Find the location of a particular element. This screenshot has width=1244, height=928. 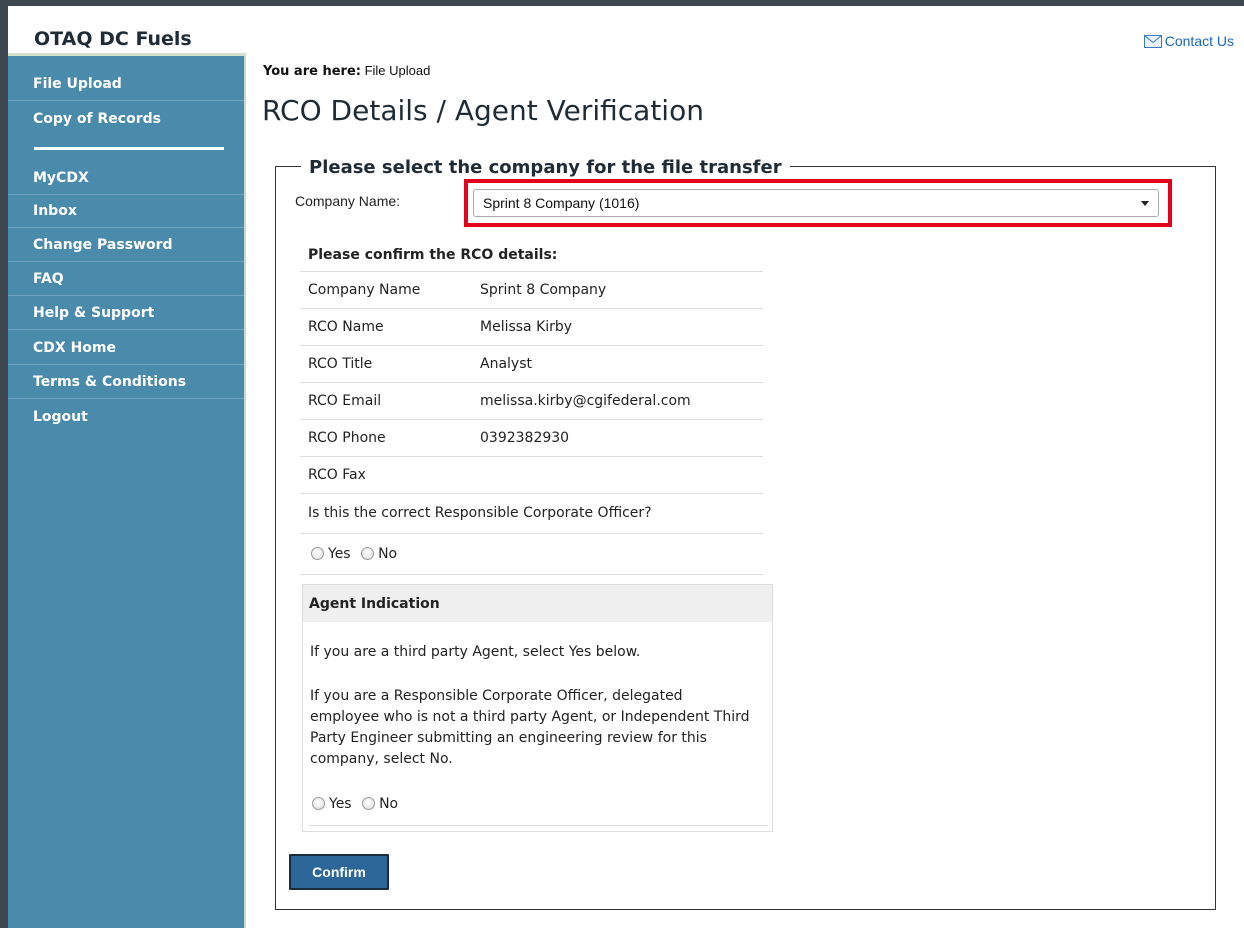

sidebar-item-logout: Logout is located at coordinates (126, 417).